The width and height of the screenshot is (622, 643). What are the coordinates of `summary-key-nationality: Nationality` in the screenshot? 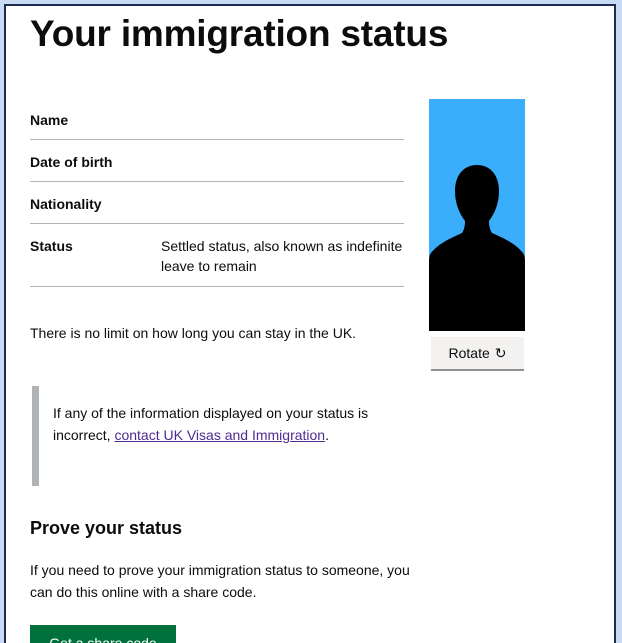 It's located at (66, 204).